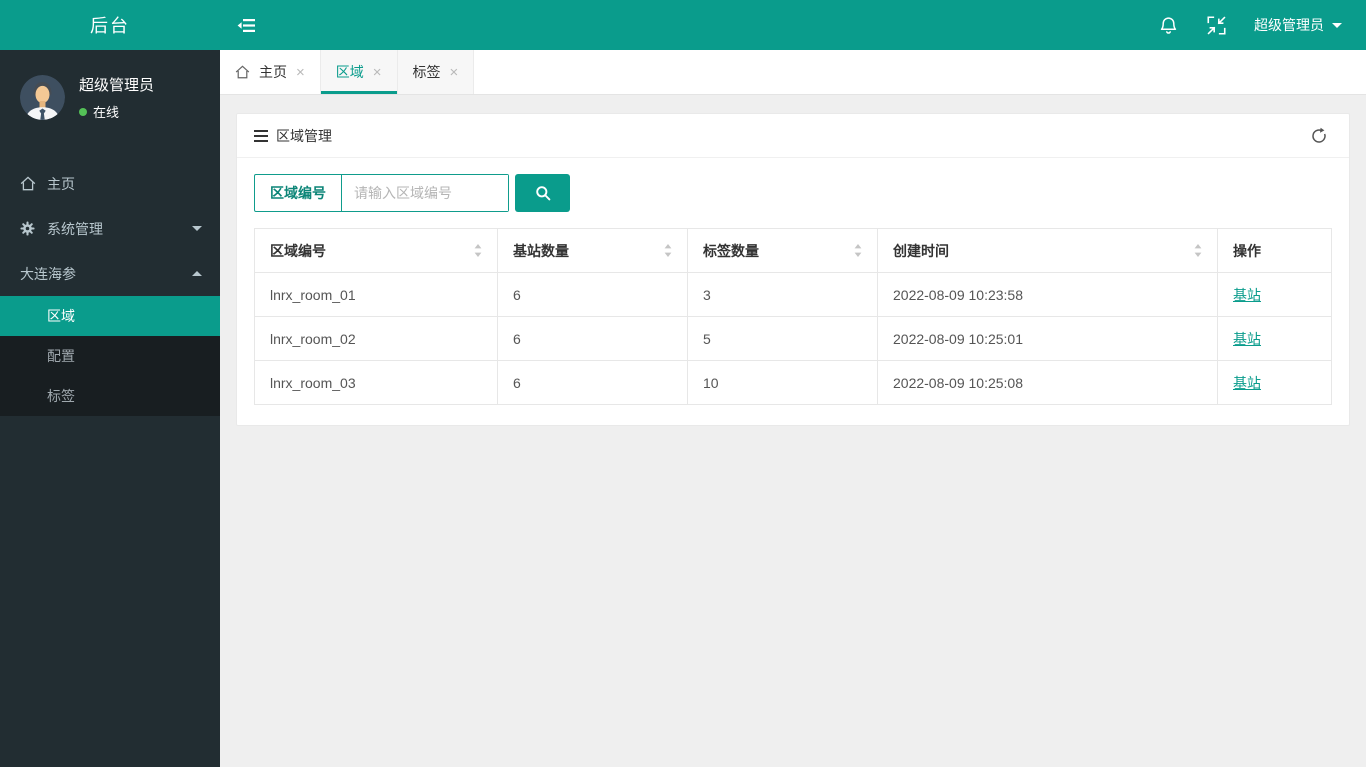 The height and width of the screenshot is (767, 1366). What do you see at coordinates (782, 250) in the screenshot?
I see `column-header-tag-count: 标签数量` at bounding box center [782, 250].